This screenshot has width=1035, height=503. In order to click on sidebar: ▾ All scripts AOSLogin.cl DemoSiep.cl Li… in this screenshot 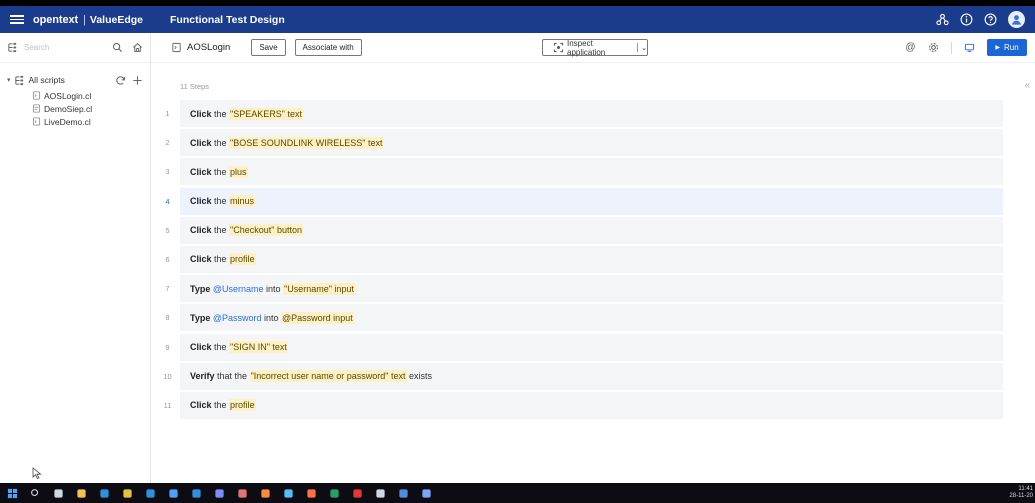, I will do `click(75, 258)`.